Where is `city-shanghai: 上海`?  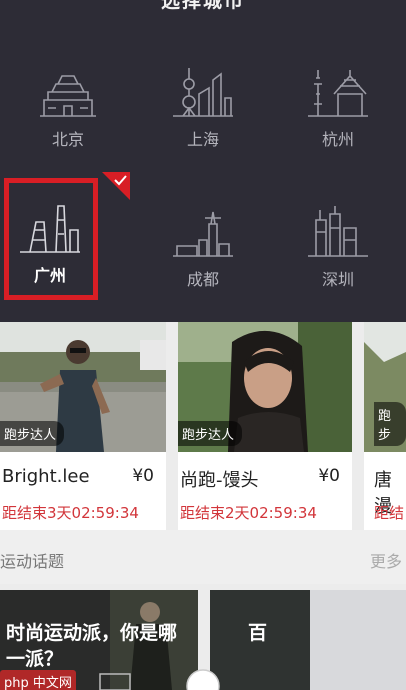 city-shanghai: 上海 is located at coordinates (203, 111).